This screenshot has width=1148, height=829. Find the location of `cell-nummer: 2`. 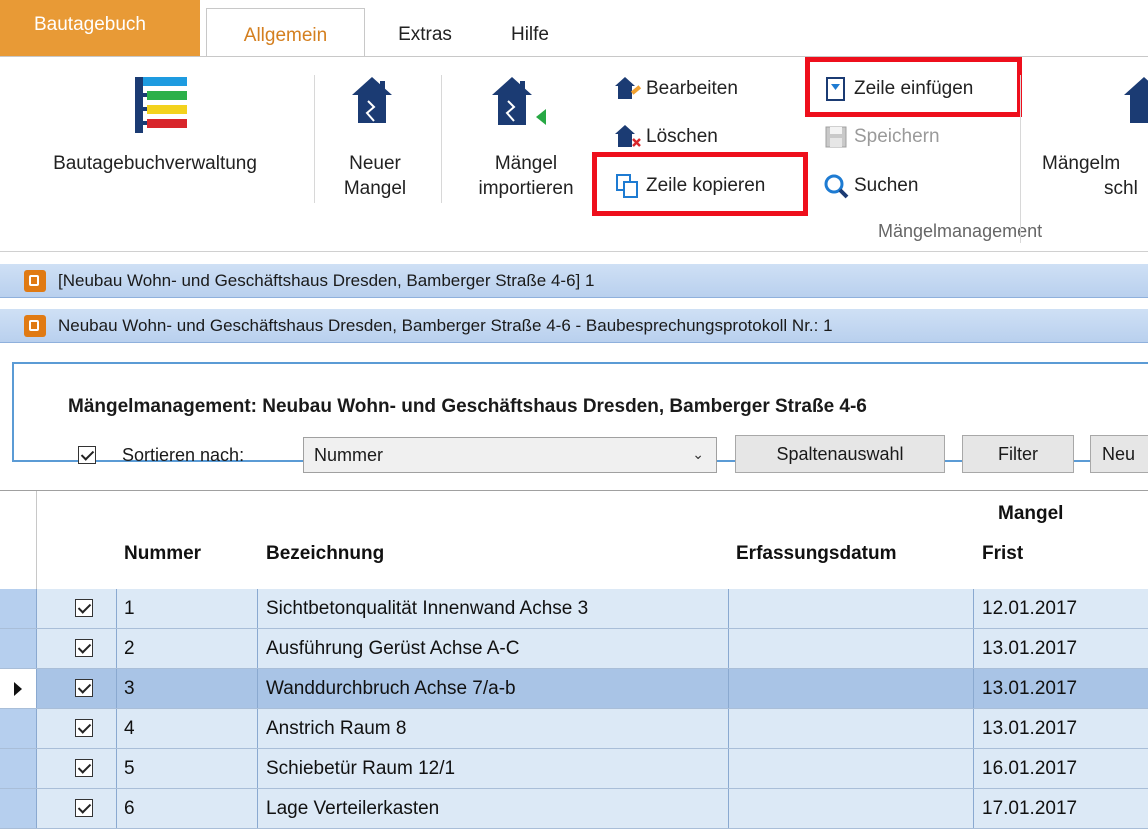

cell-nummer: 2 is located at coordinates (129, 648).